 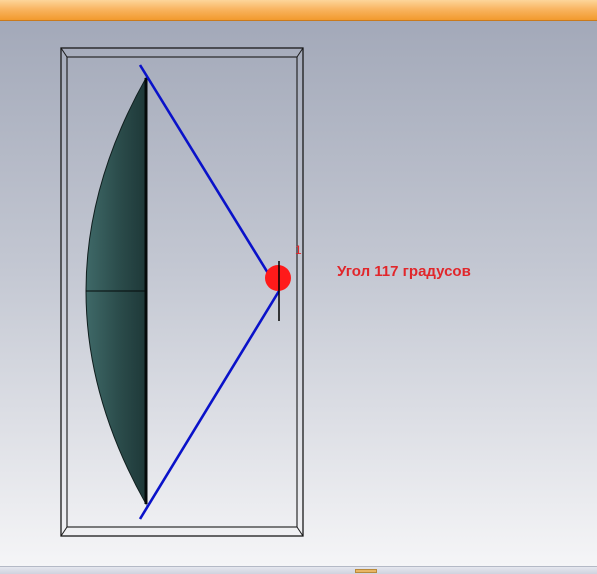 I want to click on vertex-marker-number: 1, so click(x=298, y=250).